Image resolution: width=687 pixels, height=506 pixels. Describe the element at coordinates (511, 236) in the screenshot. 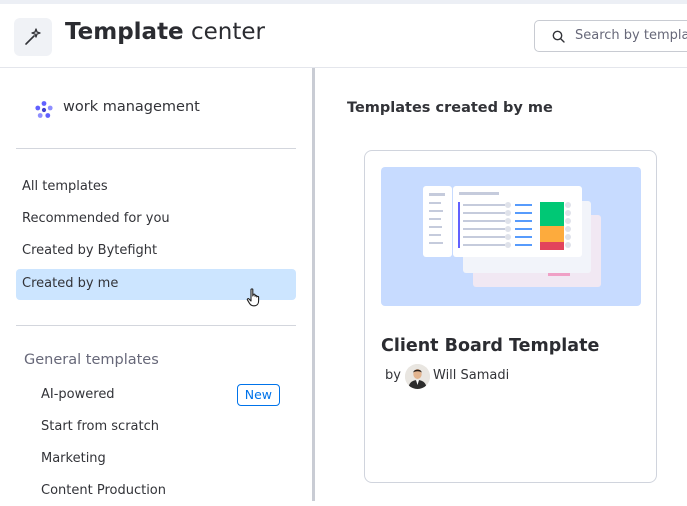

I see `template-thumbnail` at that location.